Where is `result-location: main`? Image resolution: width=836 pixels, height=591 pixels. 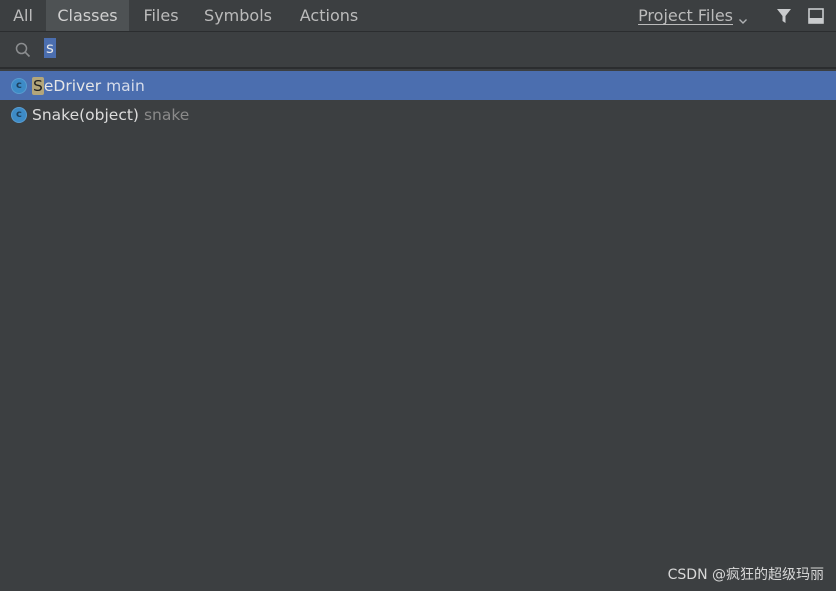 result-location: main is located at coordinates (125, 85).